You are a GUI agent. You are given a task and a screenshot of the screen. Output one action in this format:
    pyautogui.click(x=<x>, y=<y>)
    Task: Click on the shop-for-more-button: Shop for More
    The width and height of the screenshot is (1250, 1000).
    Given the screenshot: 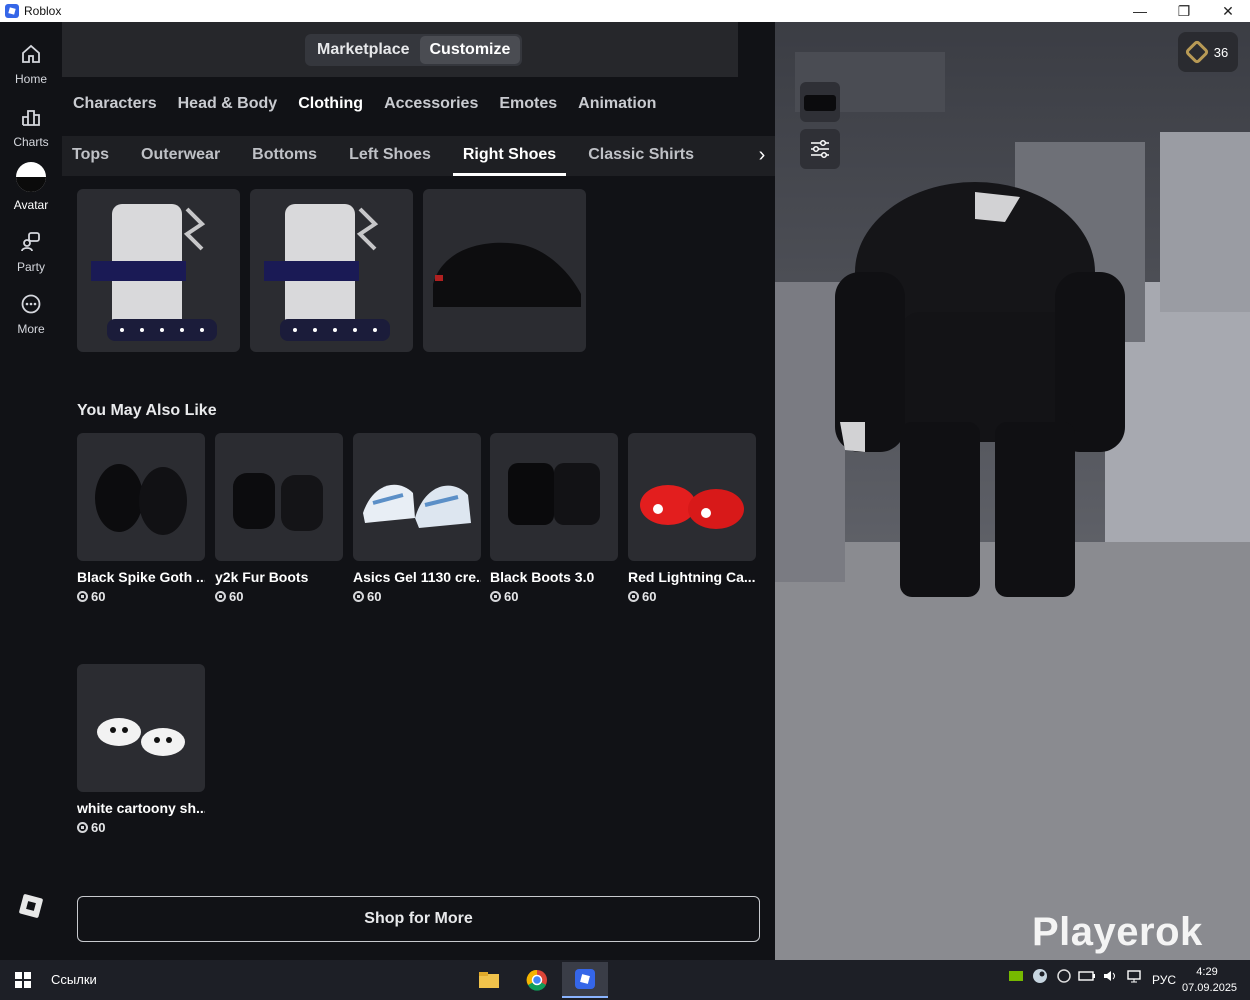 What is the action you would take?
    pyautogui.click(x=418, y=919)
    